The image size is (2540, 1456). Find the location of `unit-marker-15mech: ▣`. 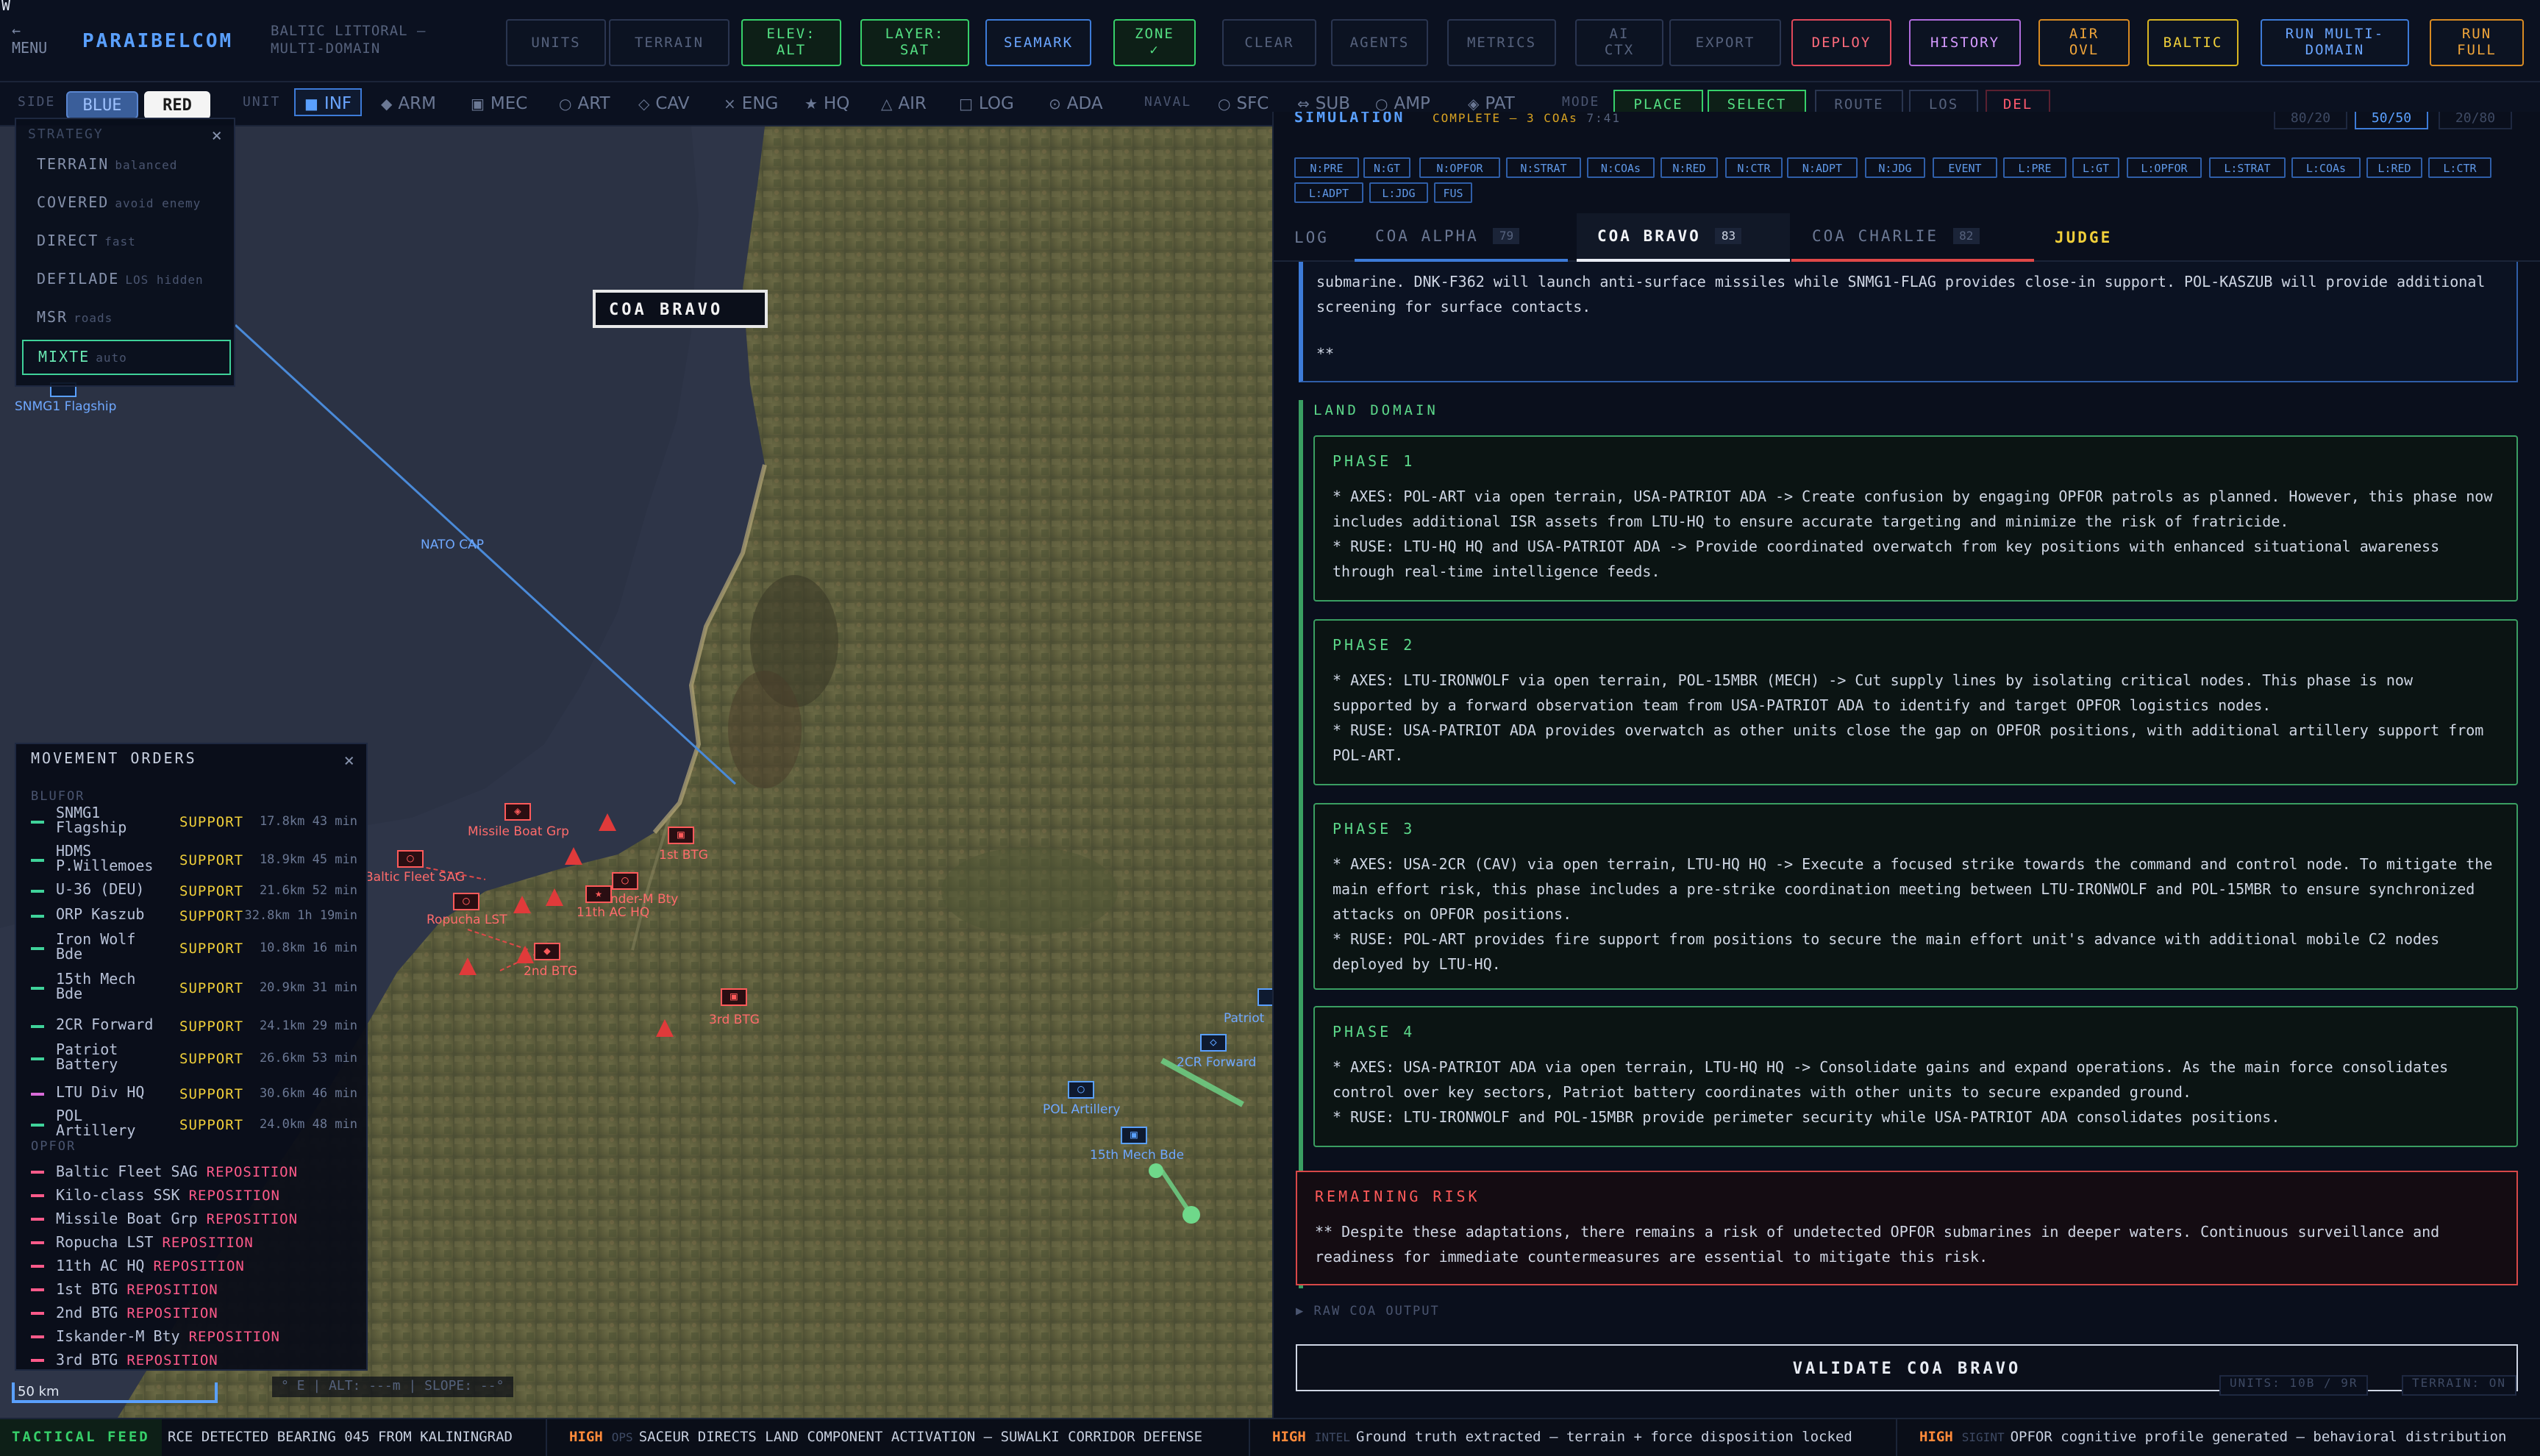

unit-marker-15mech: ▣ is located at coordinates (1134, 1135).